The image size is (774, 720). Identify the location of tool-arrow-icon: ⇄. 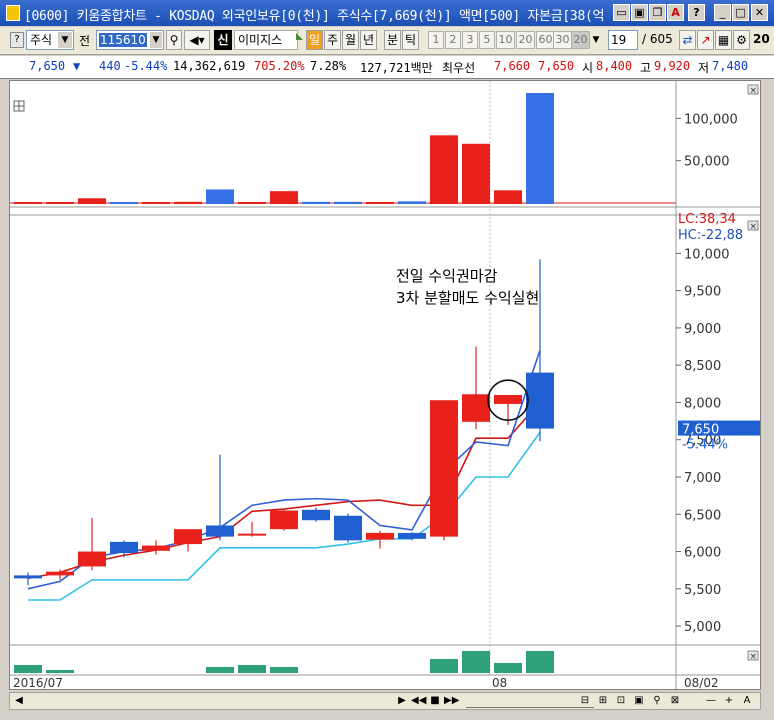
(687, 40).